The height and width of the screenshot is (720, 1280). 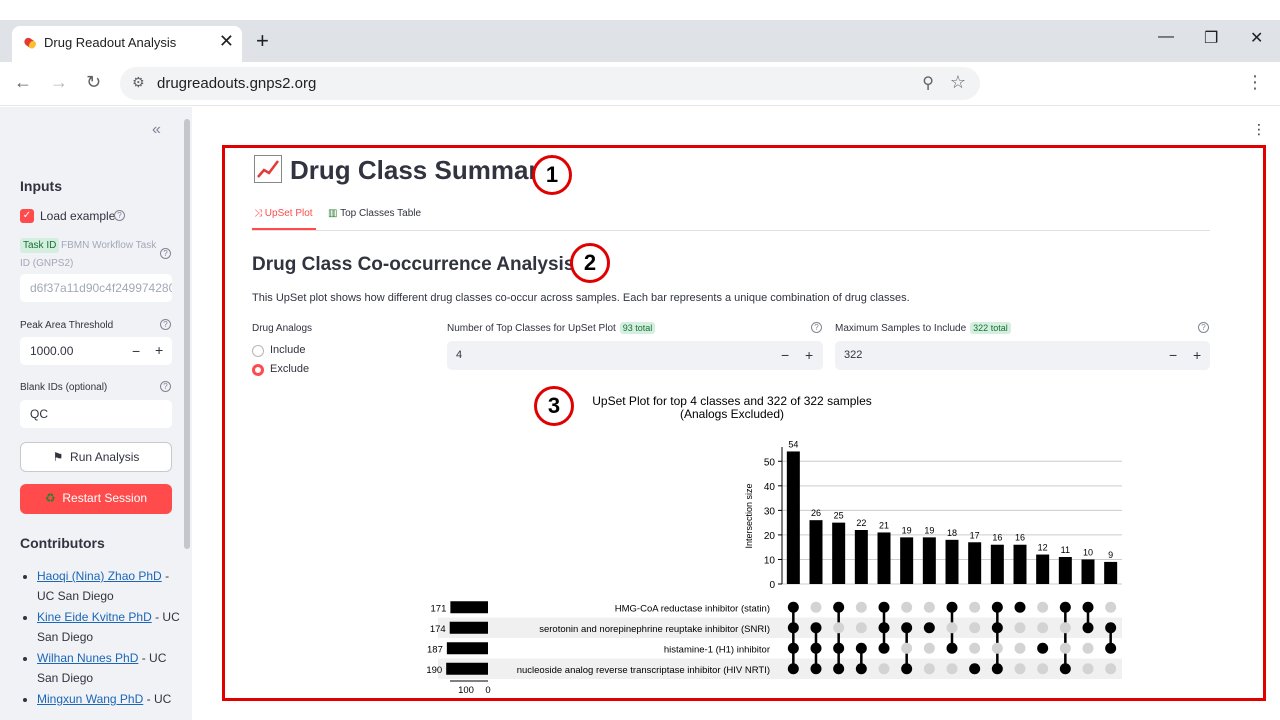 I want to click on increment-button: +, so click(x=159, y=350).